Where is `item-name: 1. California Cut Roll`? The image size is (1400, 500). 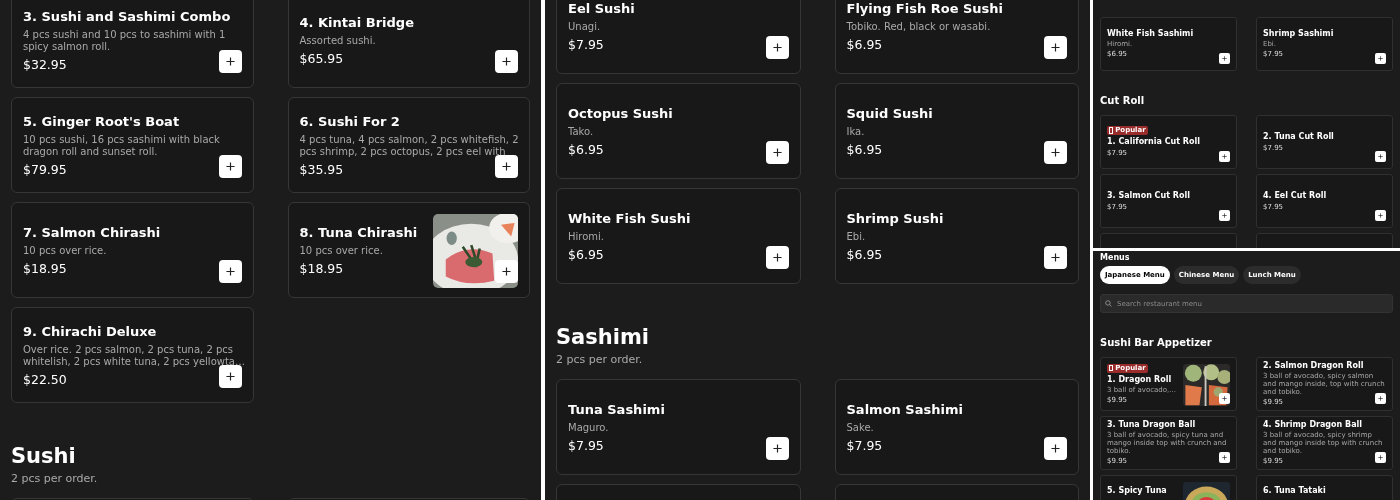
item-name: 1. California Cut Roll is located at coordinates (1153, 142).